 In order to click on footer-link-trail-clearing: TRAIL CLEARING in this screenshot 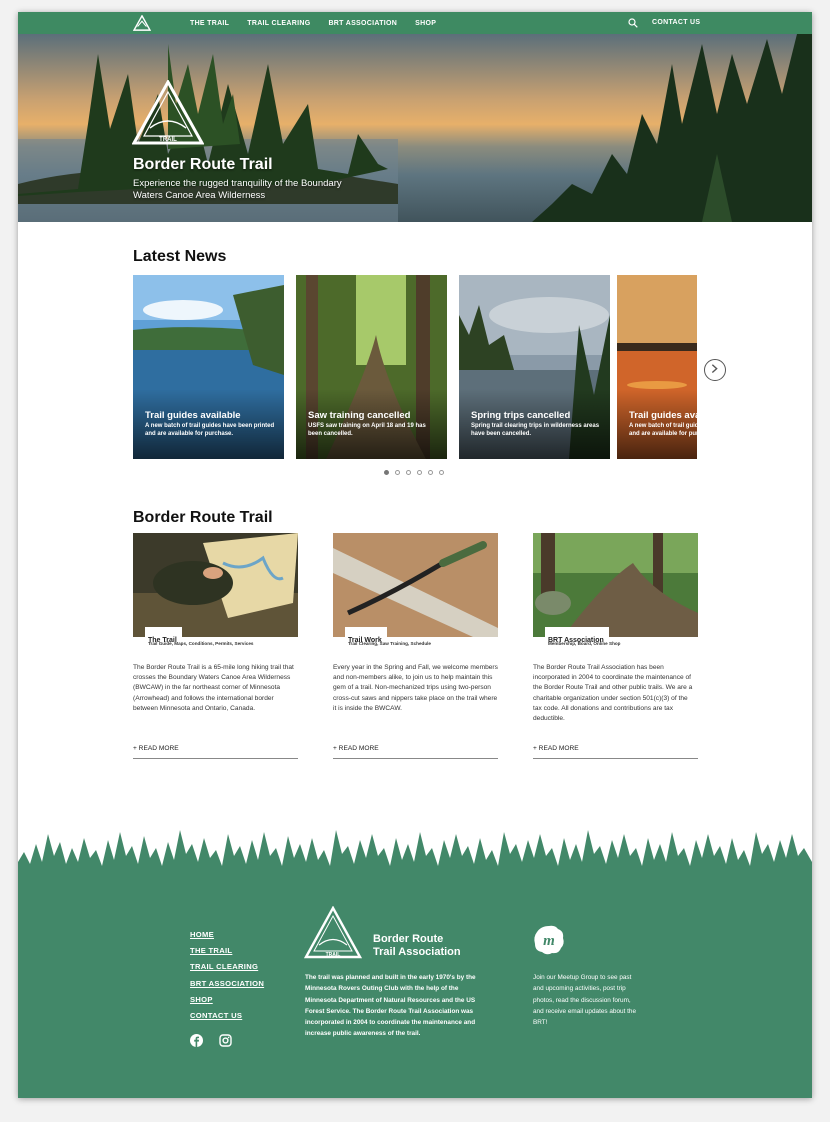, I will do `click(227, 966)`.